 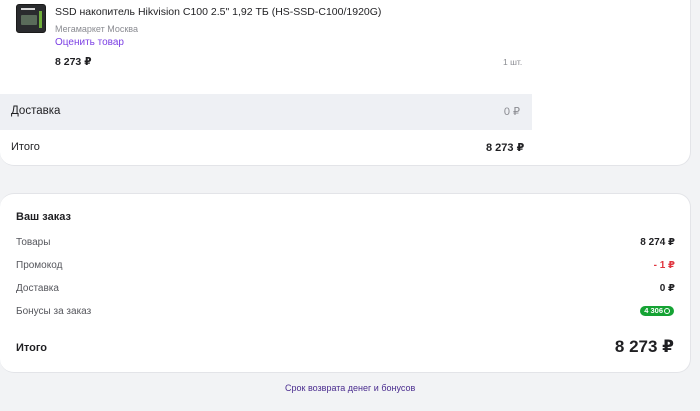 What do you see at coordinates (40, 19) in the screenshot?
I see `image-stripe` at bounding box center [40, 19].